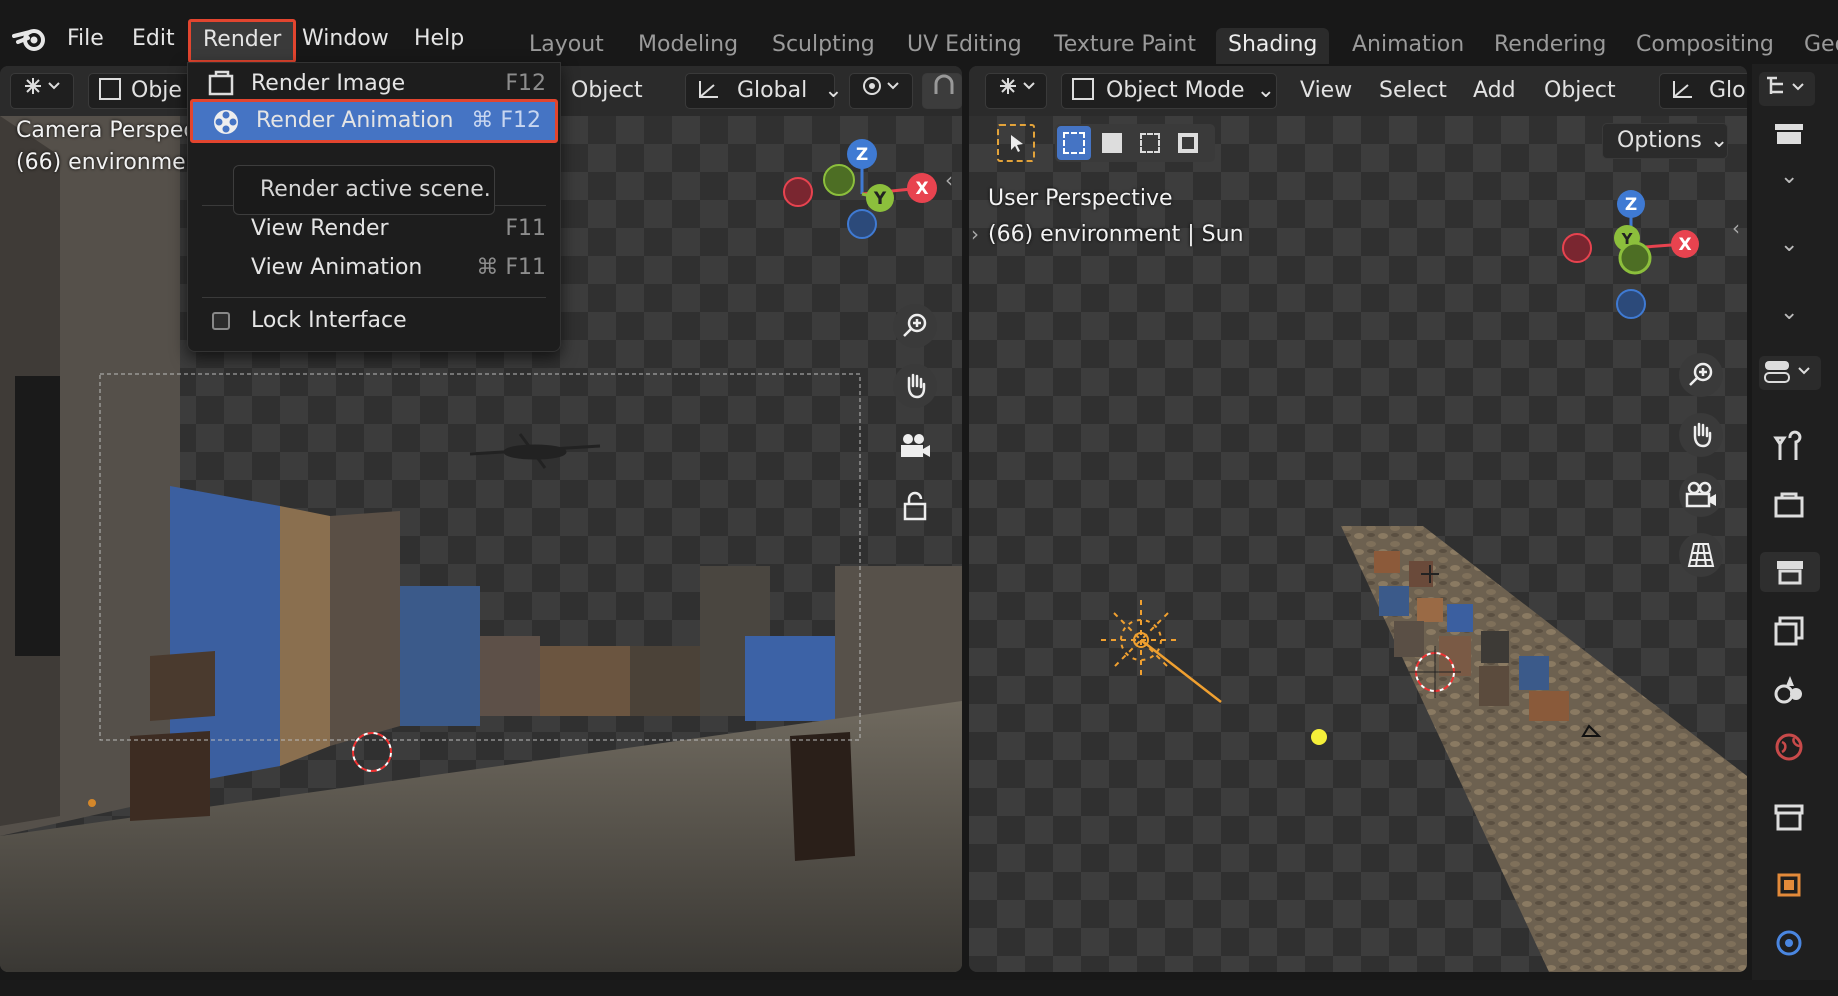 This screenshot has height=996, width=1838. Describe the element at coordinates (337, 267) in the screenshot. I see `view-animation-label: View Animation` at that location.